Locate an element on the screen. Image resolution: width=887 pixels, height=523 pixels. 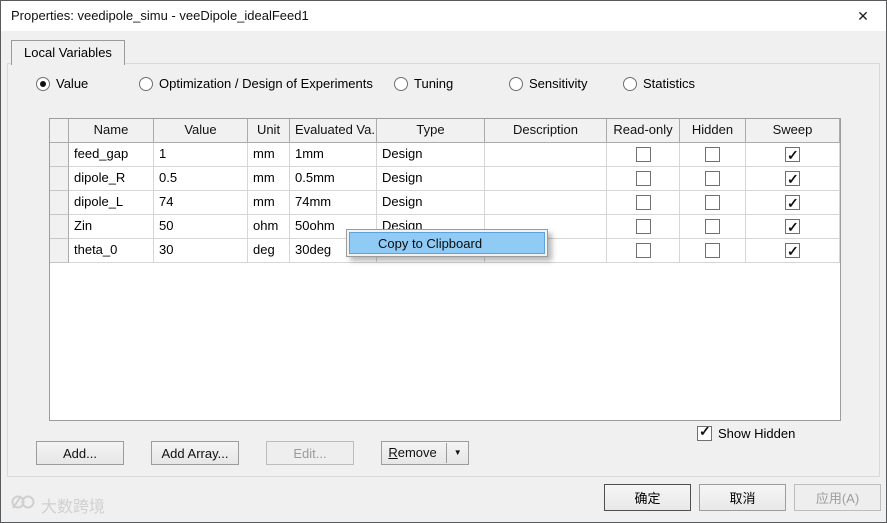
header-name: Name is located at coordinates (111, 131).